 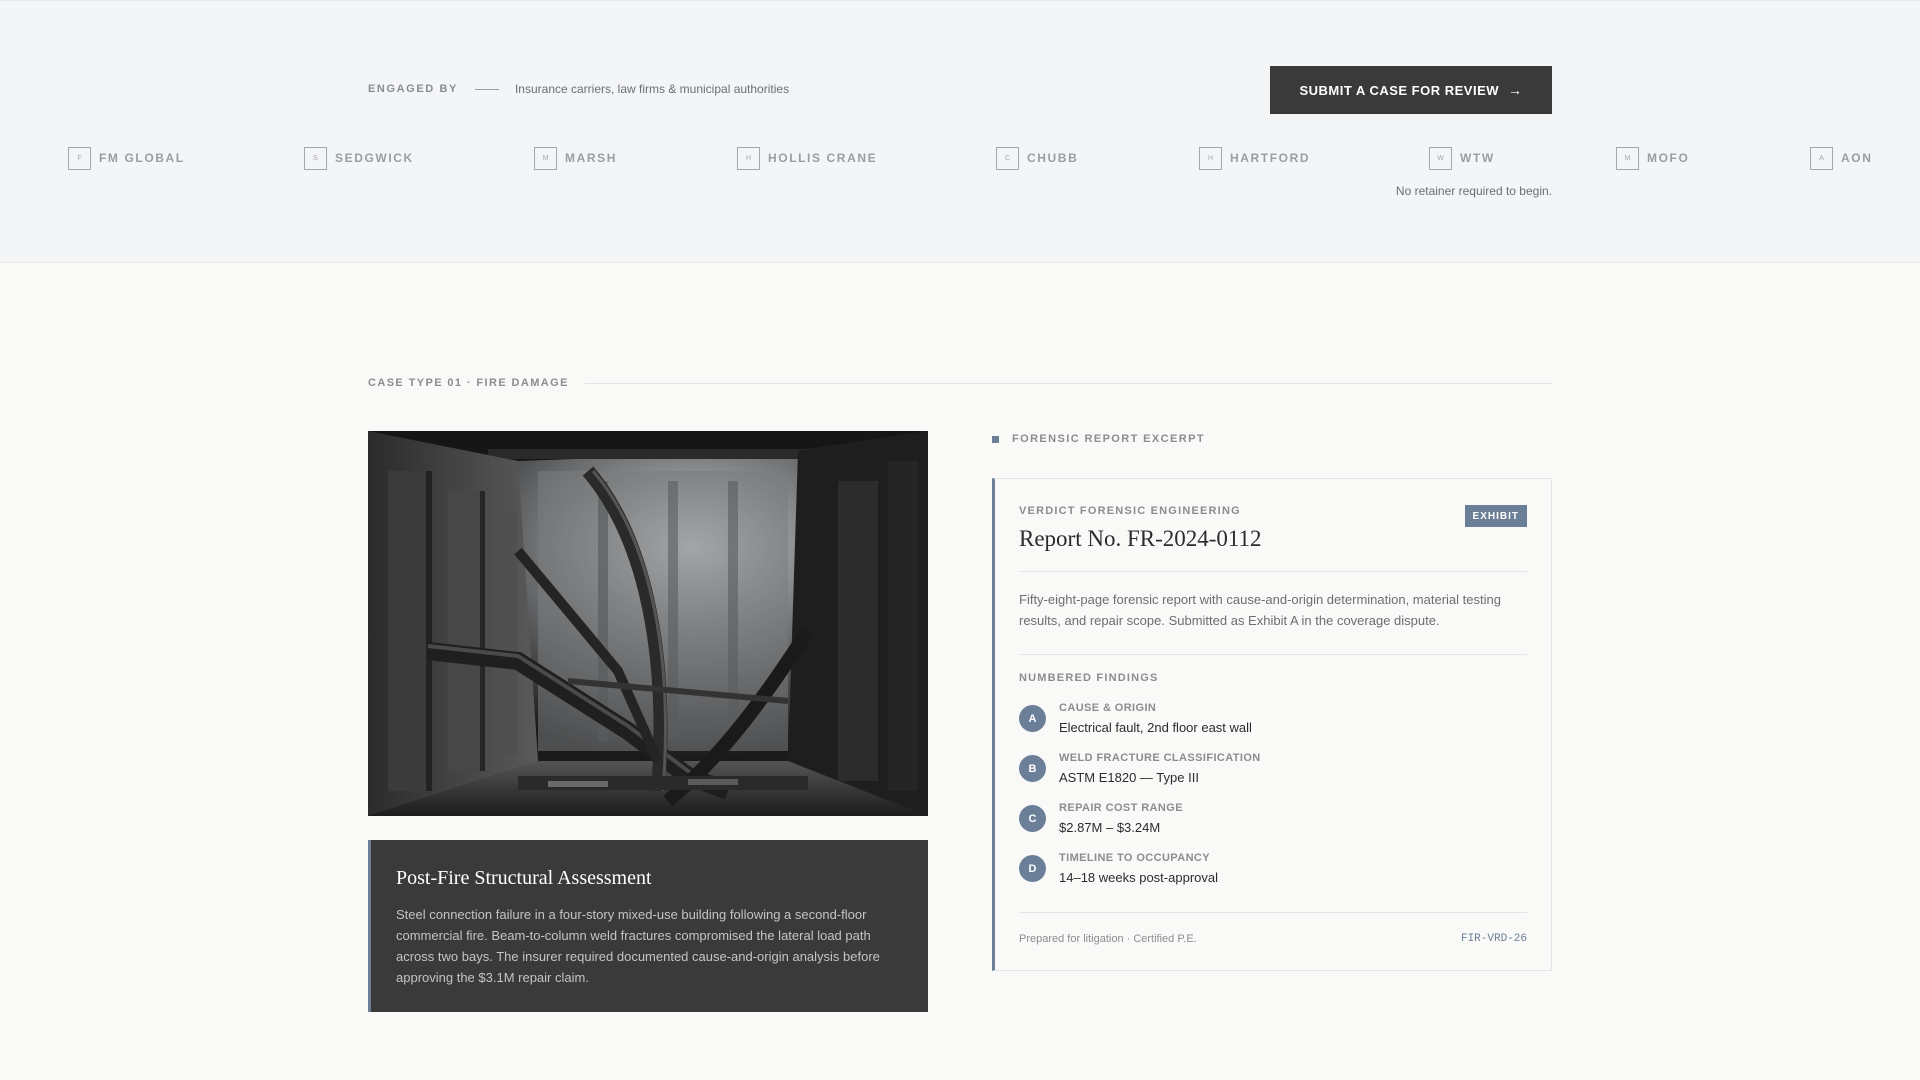 What do you see at coordinates (1108, 939) in the screenshot?
I see `report-footer-note: Prepared for litigation · Certified P.E.` at bounding box center [1108, 939].